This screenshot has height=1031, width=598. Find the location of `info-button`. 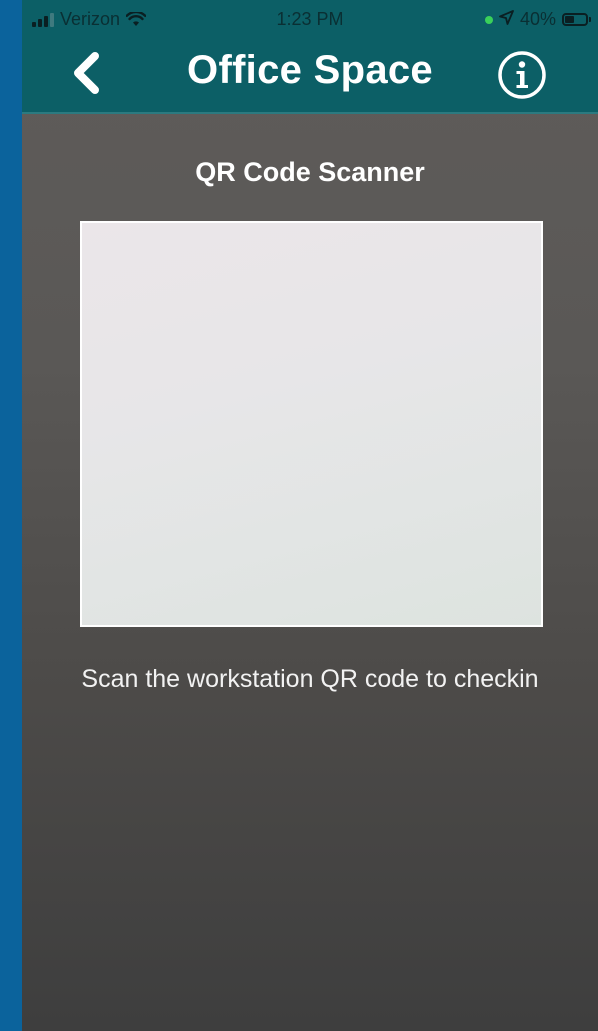

info-button is located at coordinates (522, 75).